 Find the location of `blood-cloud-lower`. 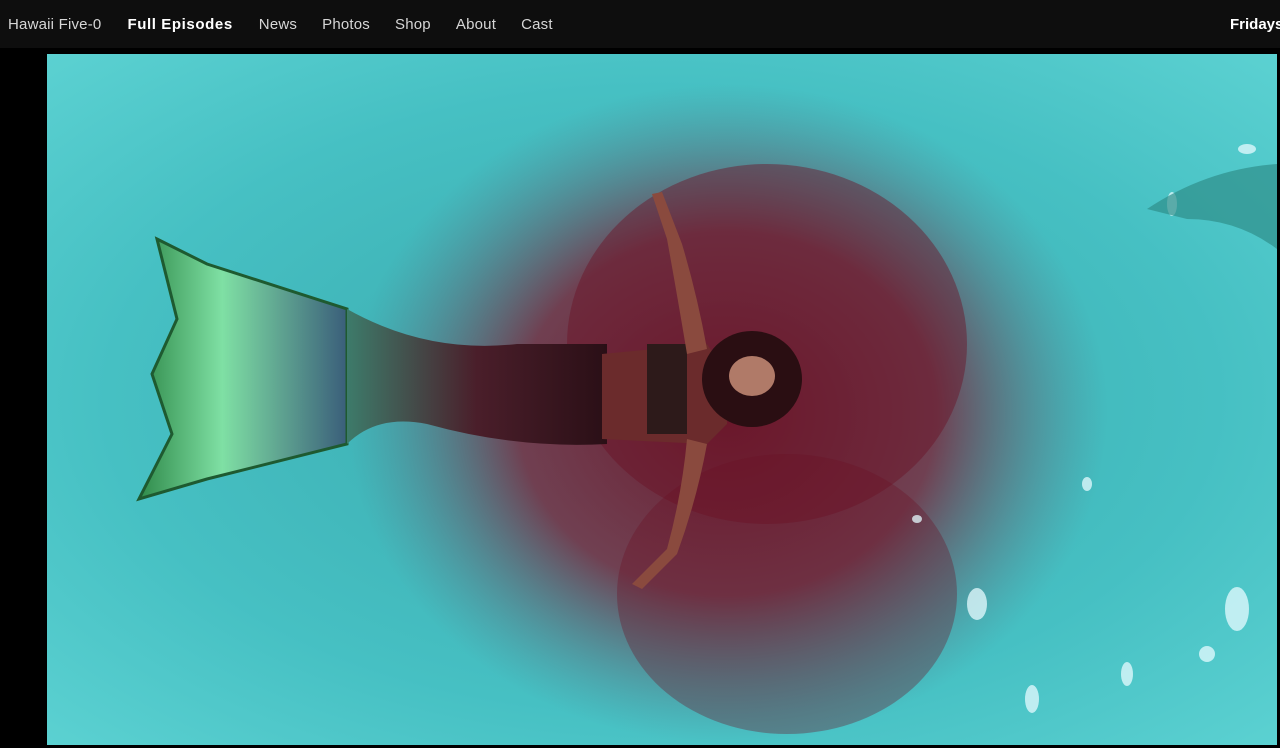

blood-cloud-lower is located at coordinates (787, 594).